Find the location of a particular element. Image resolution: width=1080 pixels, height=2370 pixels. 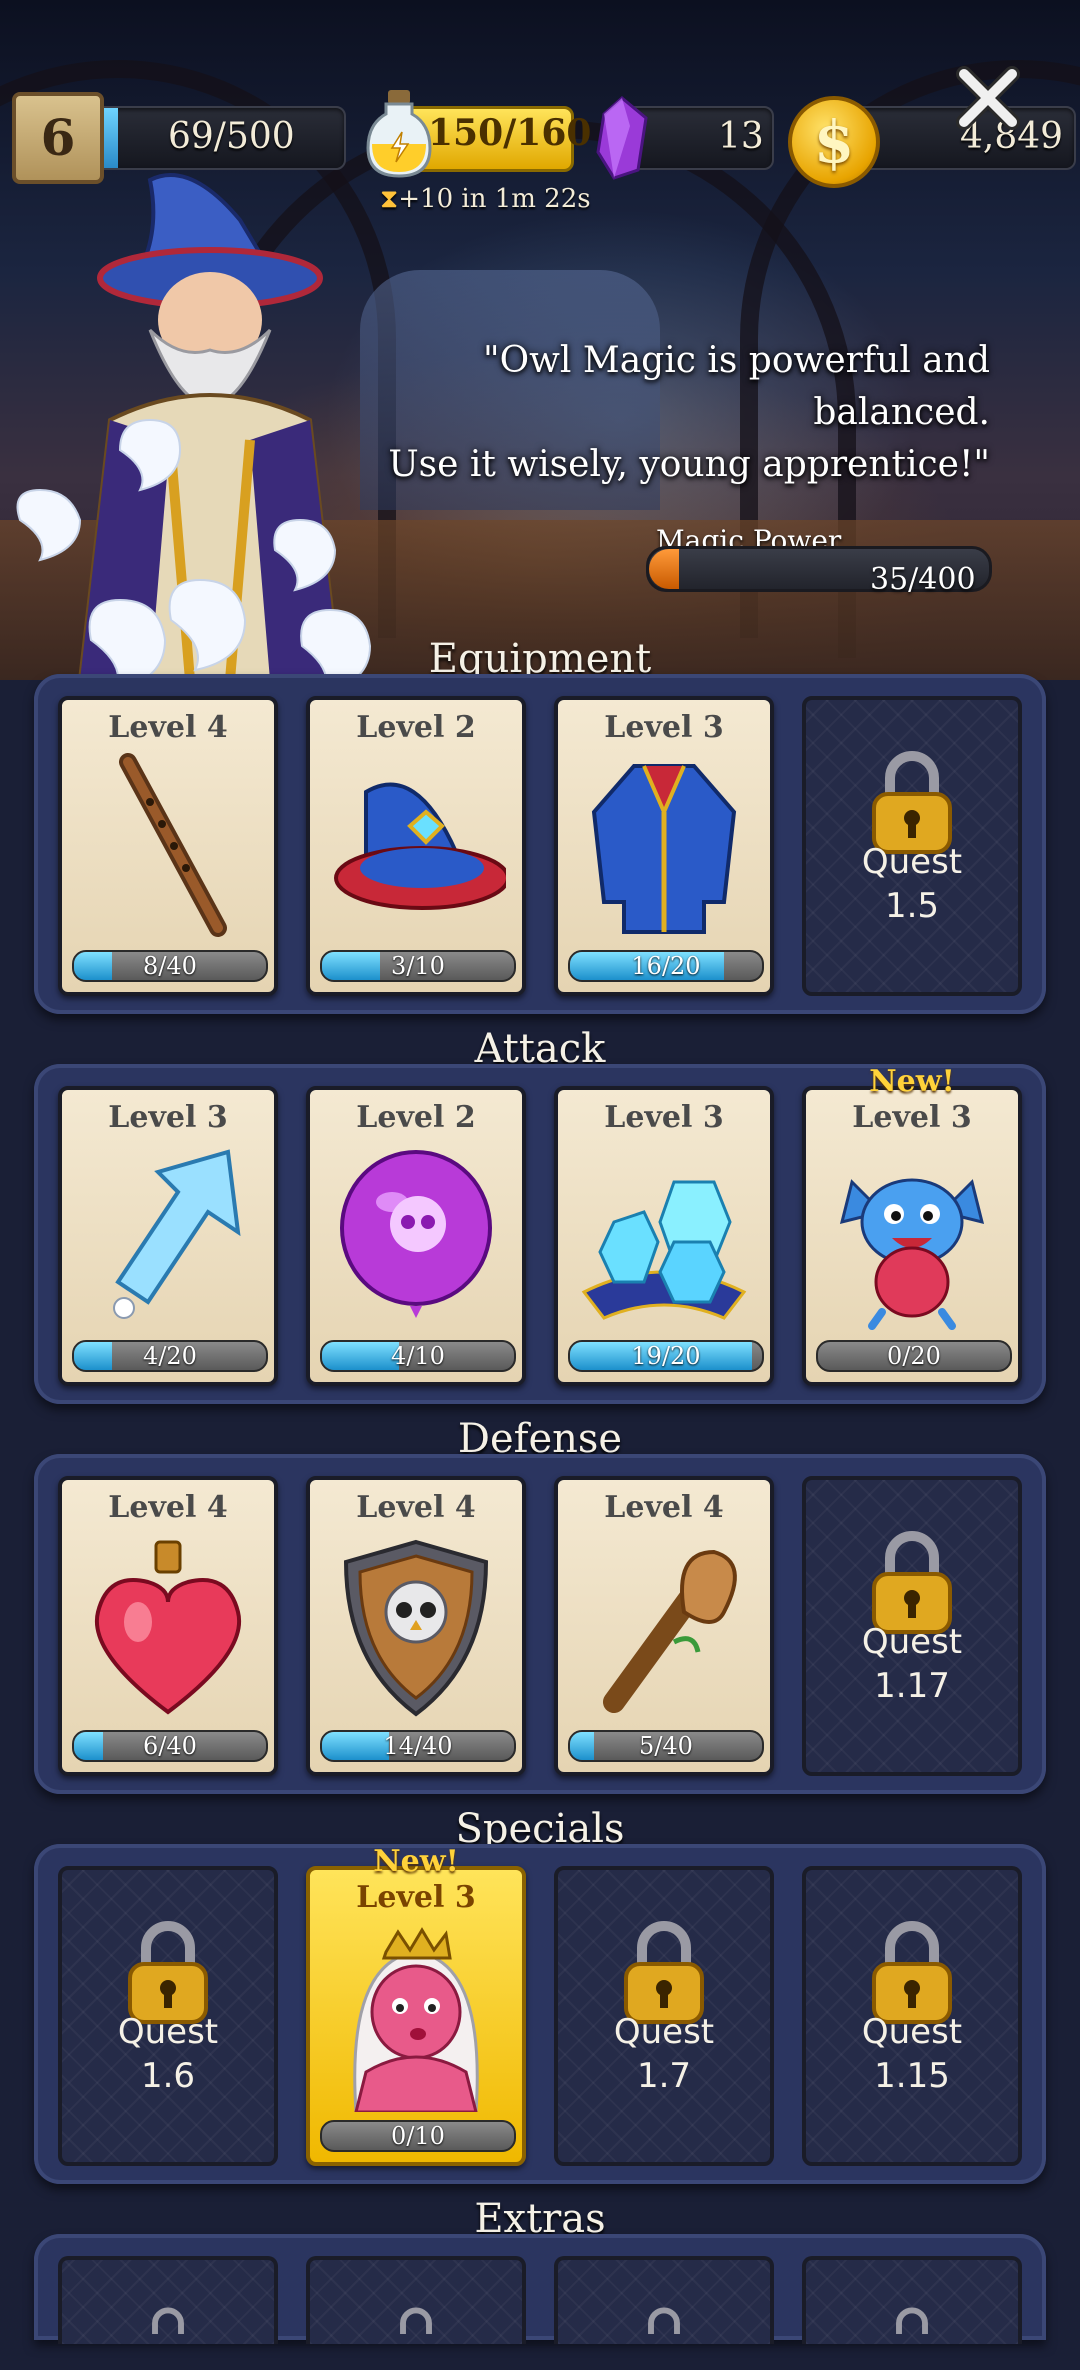

attack-card-3: Level 3 19/20 is located at coordinates (664, 1236).